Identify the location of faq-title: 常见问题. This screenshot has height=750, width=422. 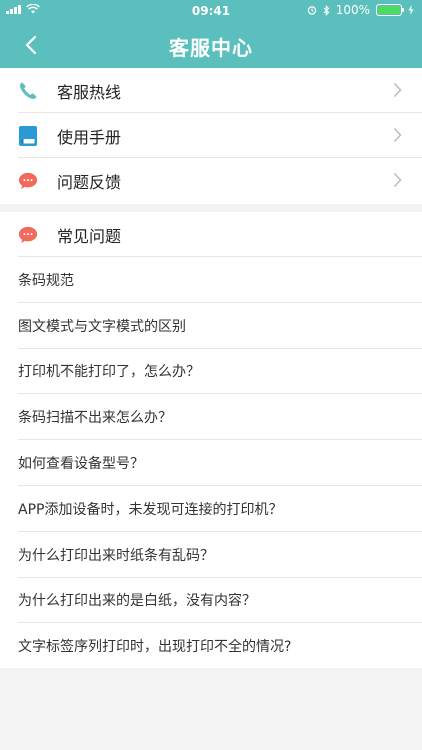
(89, 236).